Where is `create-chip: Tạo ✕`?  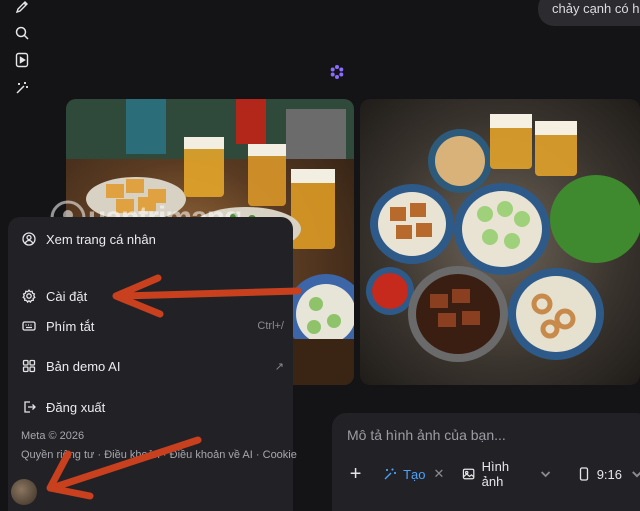
create-chip: Tạo ✕ is located at coordinates (413, 474).